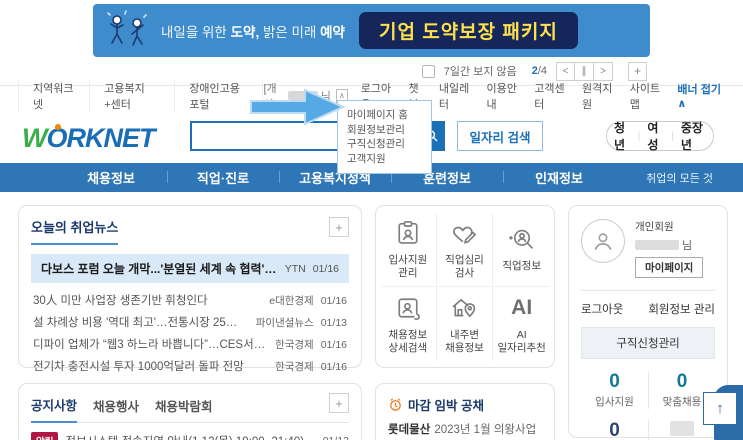  I want to click on promo-banner: 내일을 위한 도약, 밝은 미래 예약 기업 도약보장 패키지, so click(371, 30).